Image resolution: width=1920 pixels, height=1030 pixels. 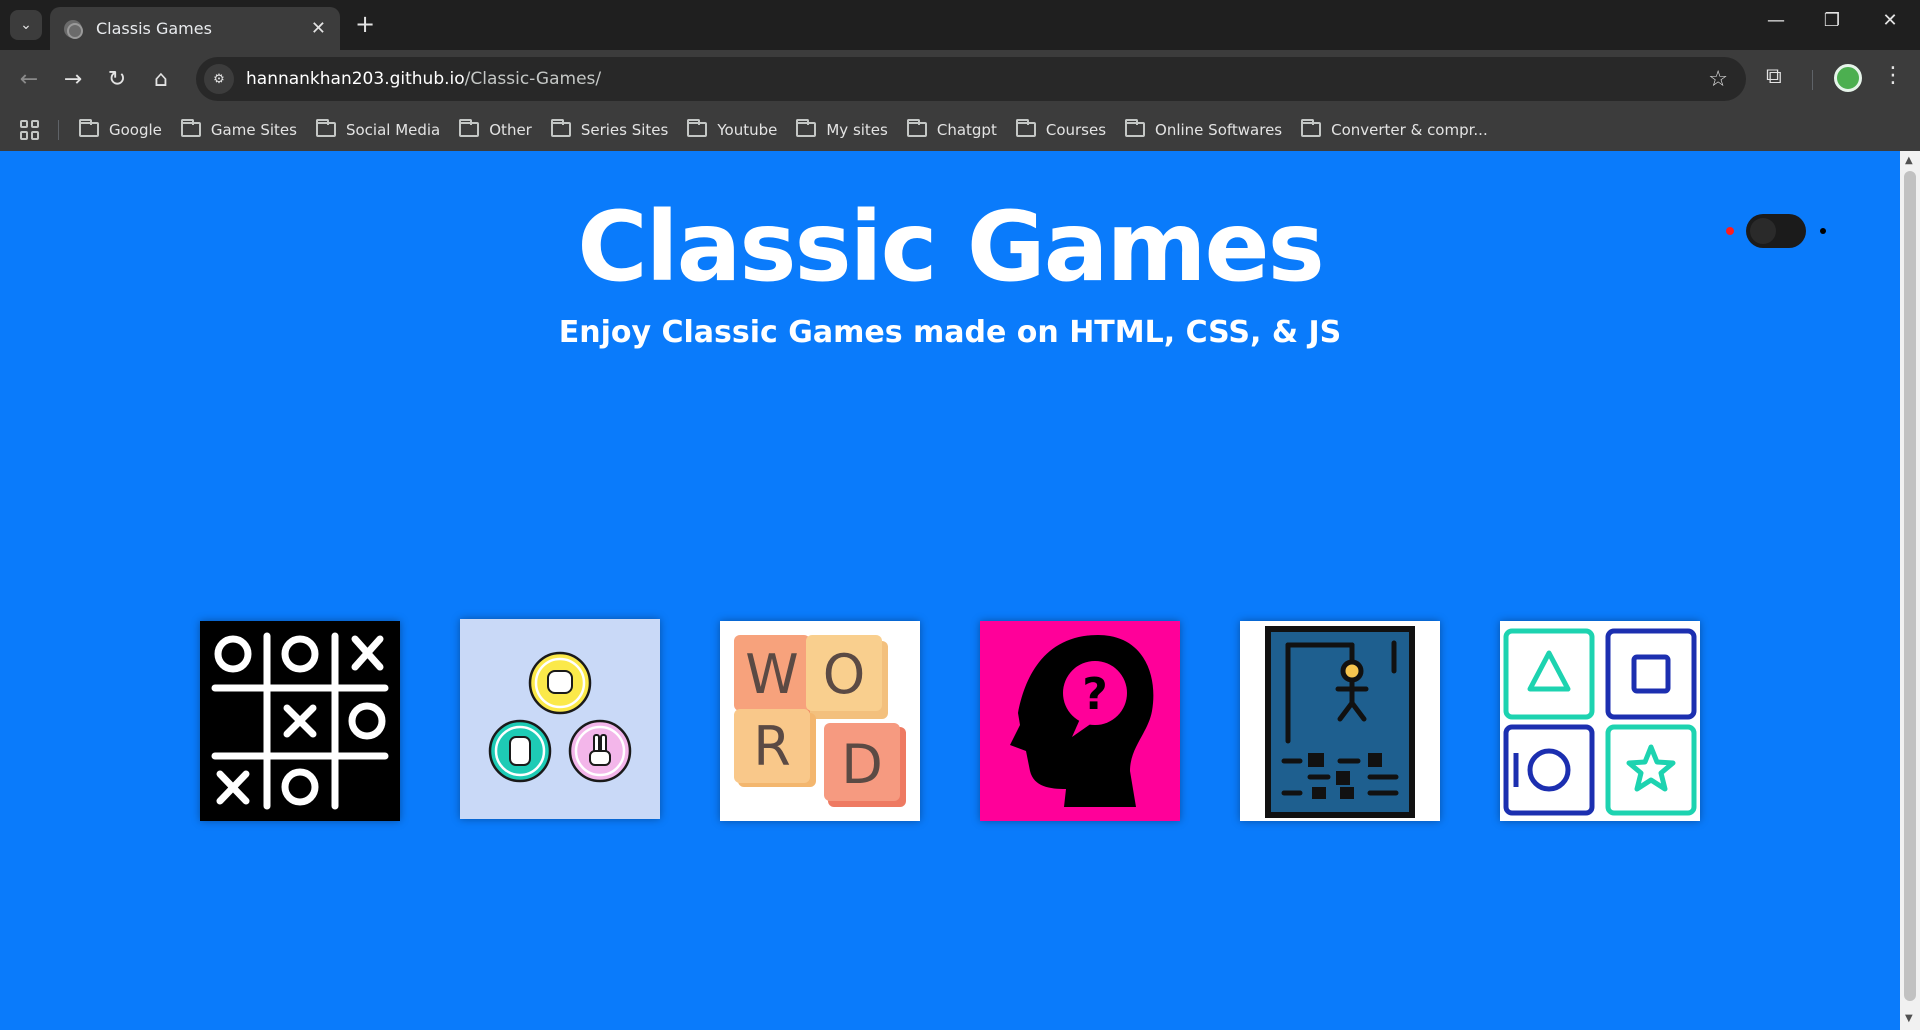 I want to click on quiz-head-icon: ?, so click(x=1080, y=721).